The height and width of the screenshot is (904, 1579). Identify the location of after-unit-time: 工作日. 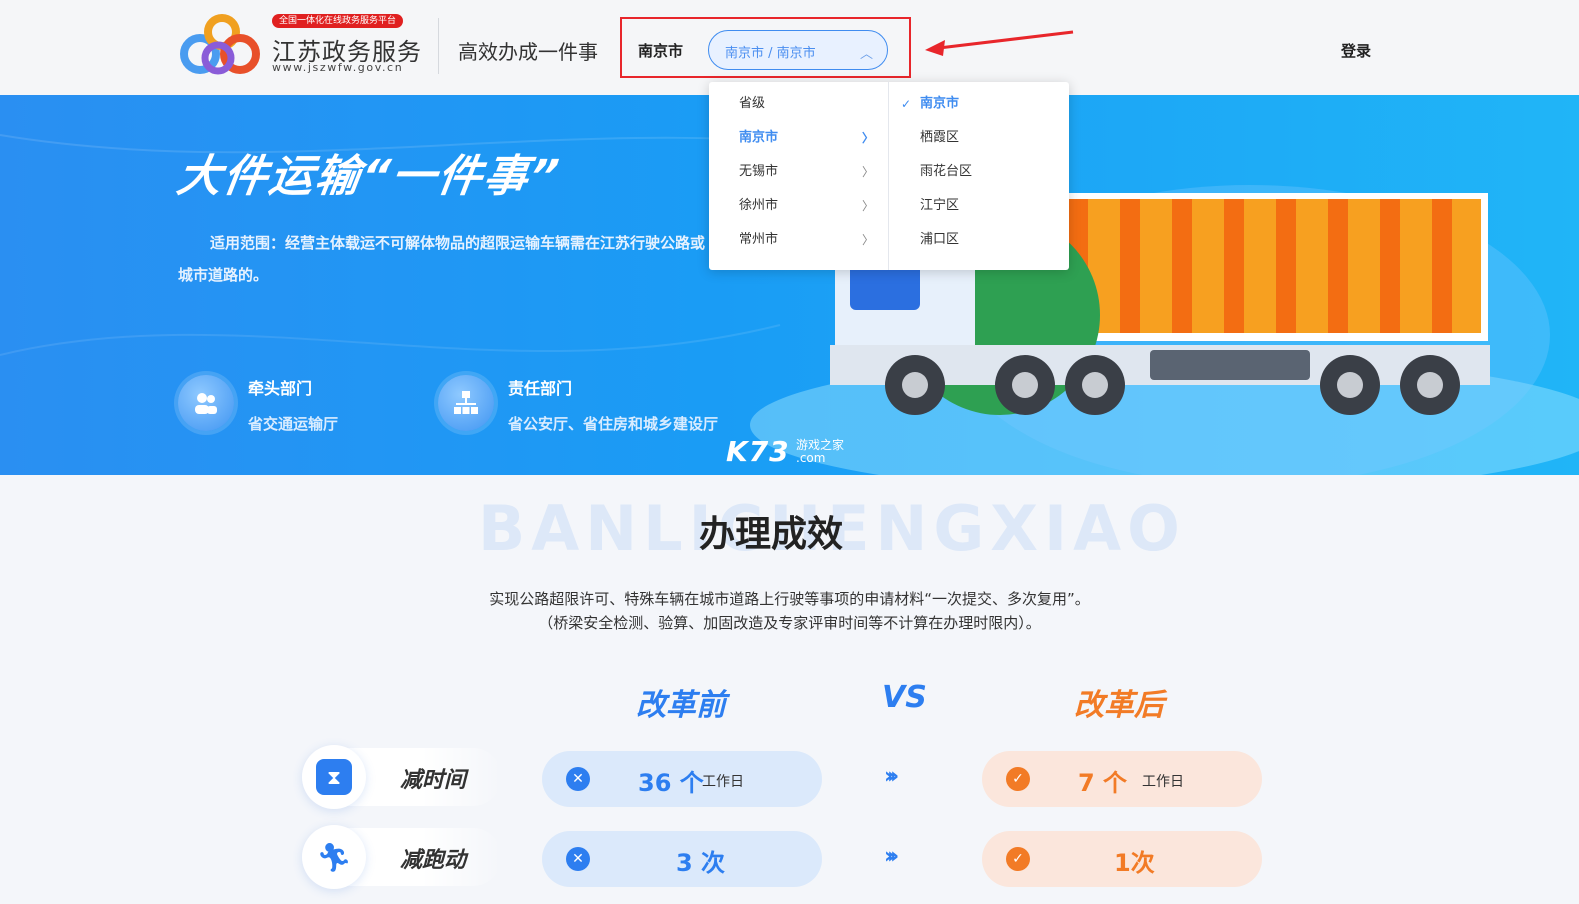
(1163, 782).